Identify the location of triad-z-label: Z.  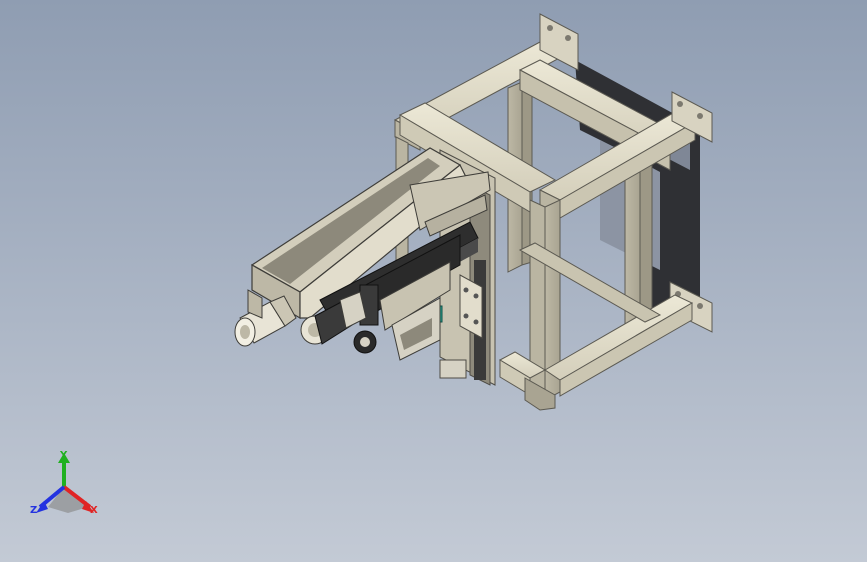
(34, 510).